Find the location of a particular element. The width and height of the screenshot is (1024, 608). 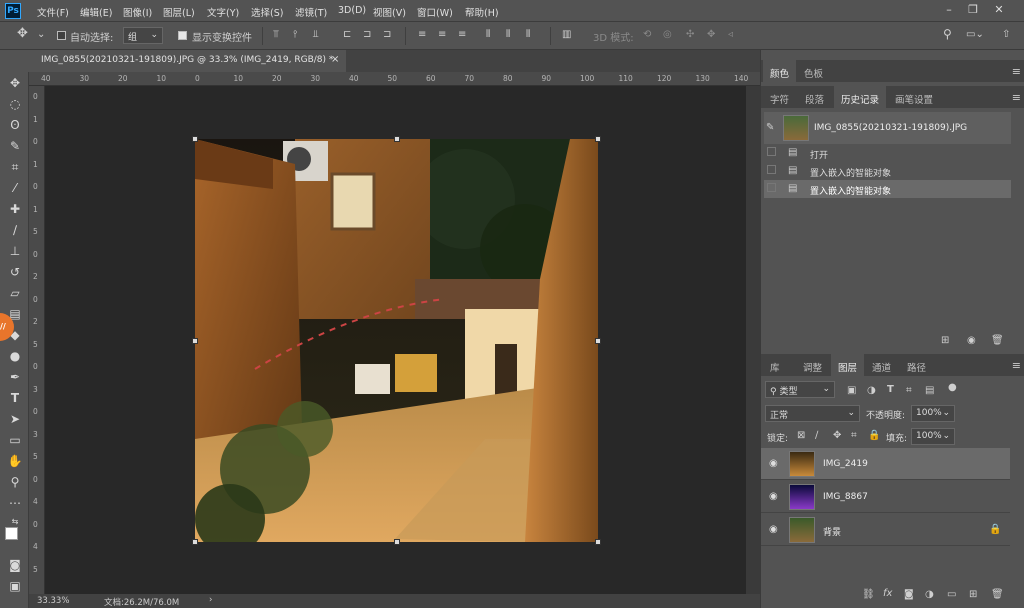

filter-pixel-icon: ▣ is located at coordinates (851, 390).